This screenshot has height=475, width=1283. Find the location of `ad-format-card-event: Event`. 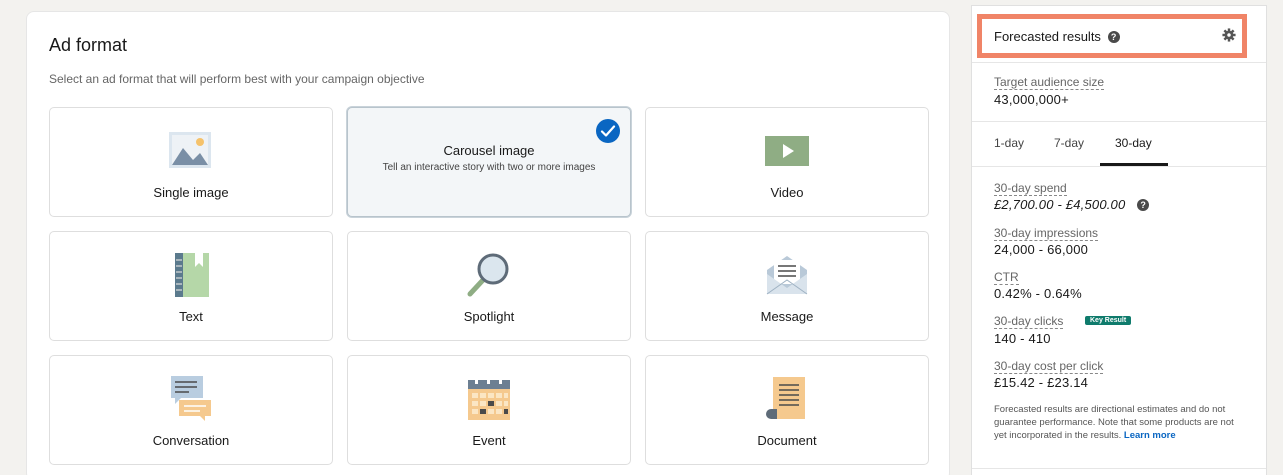

ad-format-card-event: Event is located at coordinates (489, 410).